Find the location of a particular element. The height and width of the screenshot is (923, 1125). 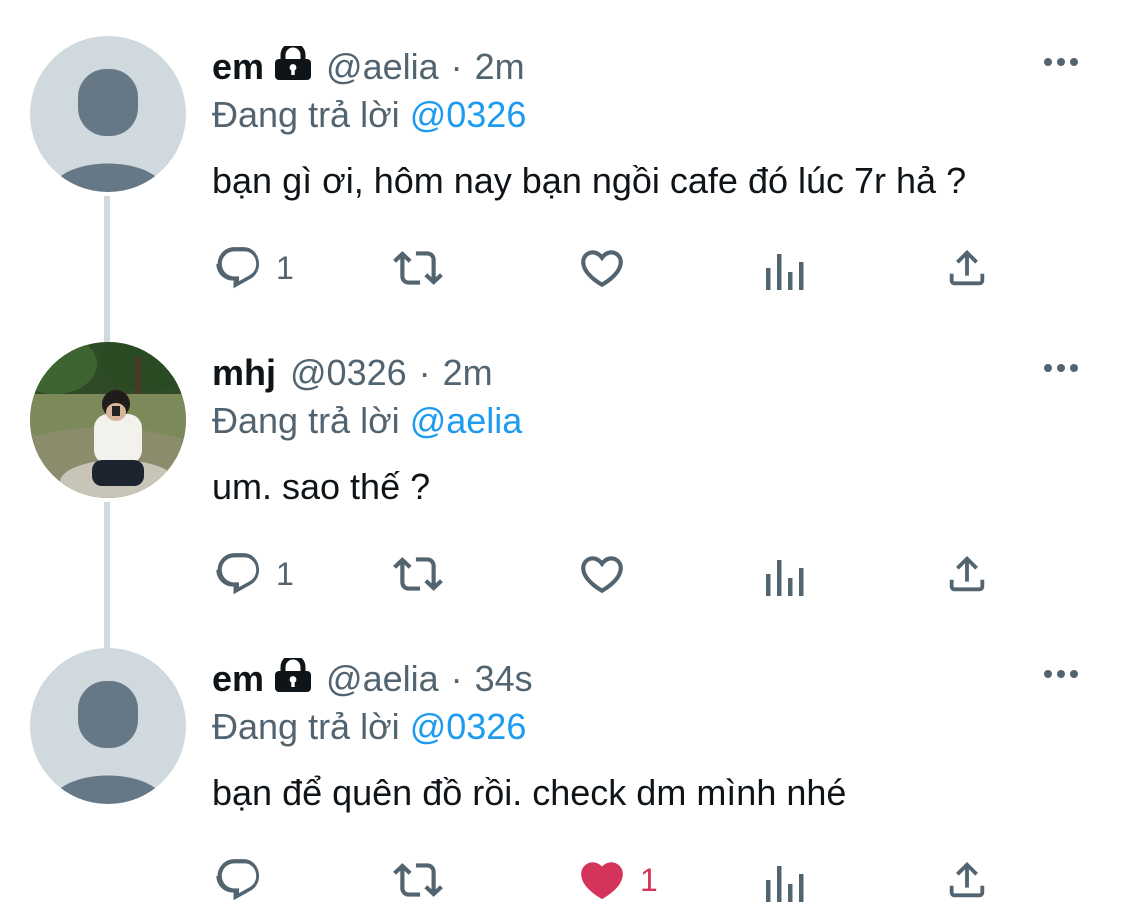

reply-context: Đang trả lời @aelia is located at coordinates (367, 421).